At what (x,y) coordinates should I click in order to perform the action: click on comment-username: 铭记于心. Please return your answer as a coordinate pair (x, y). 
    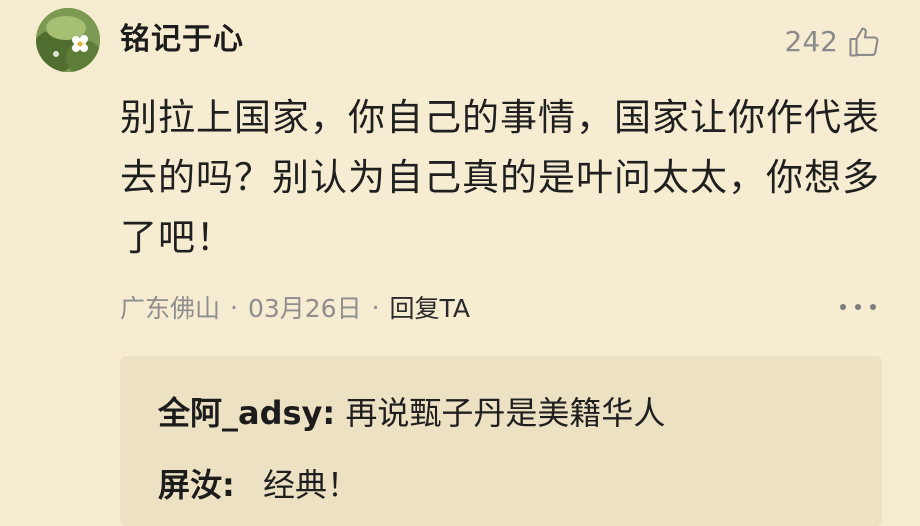
    Looking at the image, I should click on (182, 40).